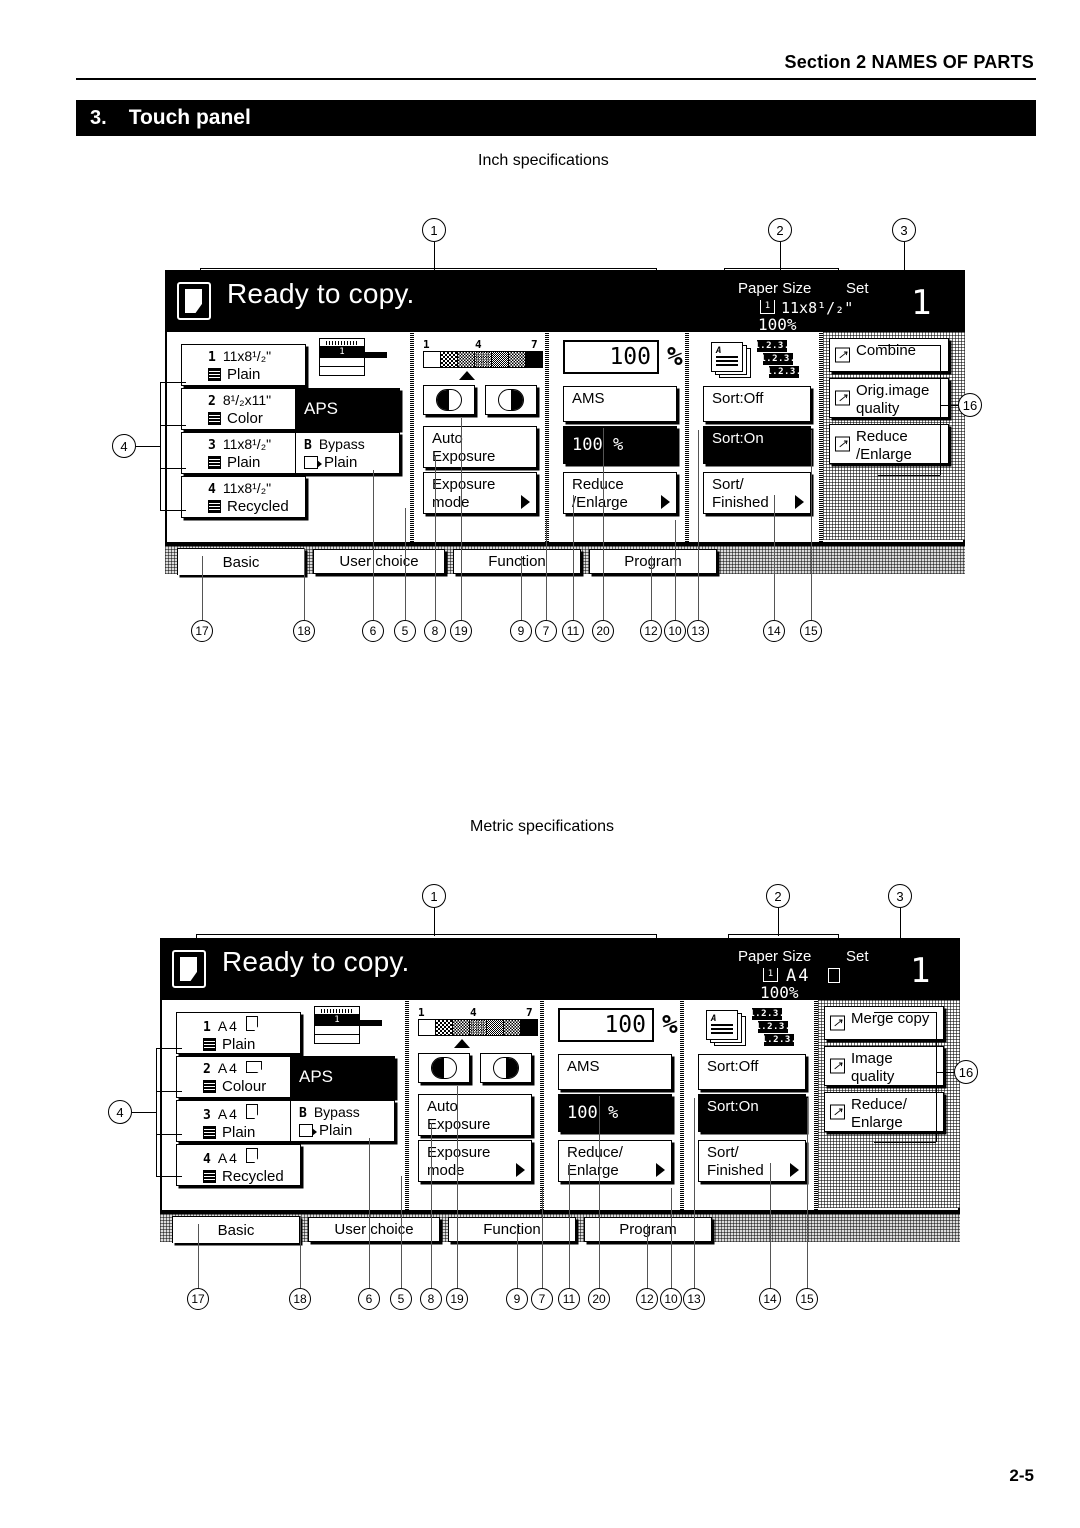  What do you see at coordinates (421, 1012) in the screenshot?
I see `metric-exposure-min: 1` at bounding box center [421, 1012].